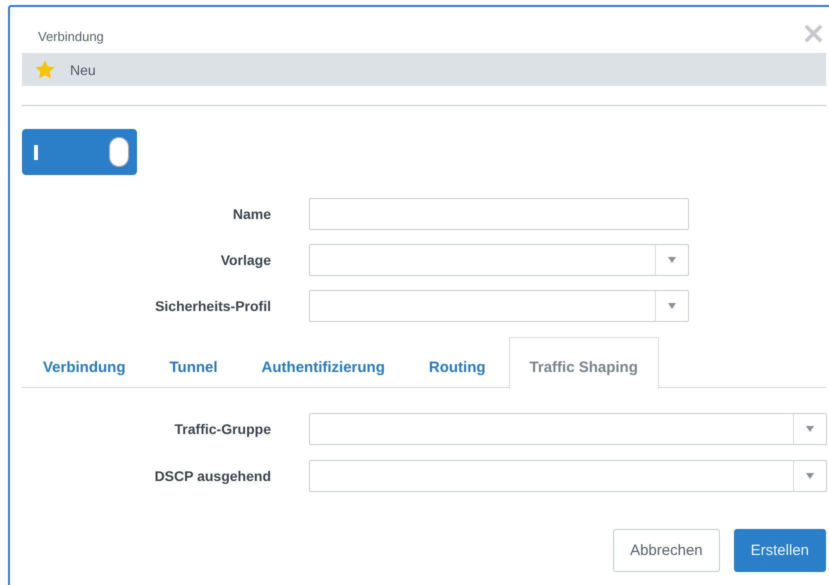  I want to click on field-label: DSCP ausgehend, so click(212, 476).